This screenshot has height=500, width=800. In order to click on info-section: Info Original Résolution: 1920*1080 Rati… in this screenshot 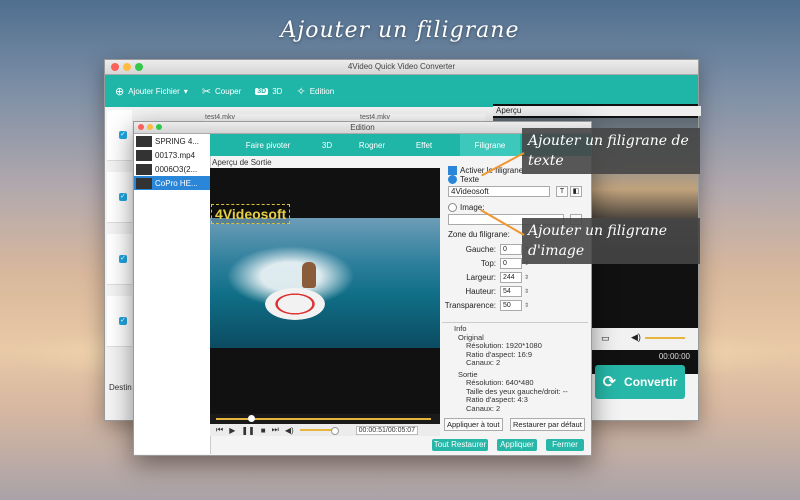, I will do `click(515, 367)`.